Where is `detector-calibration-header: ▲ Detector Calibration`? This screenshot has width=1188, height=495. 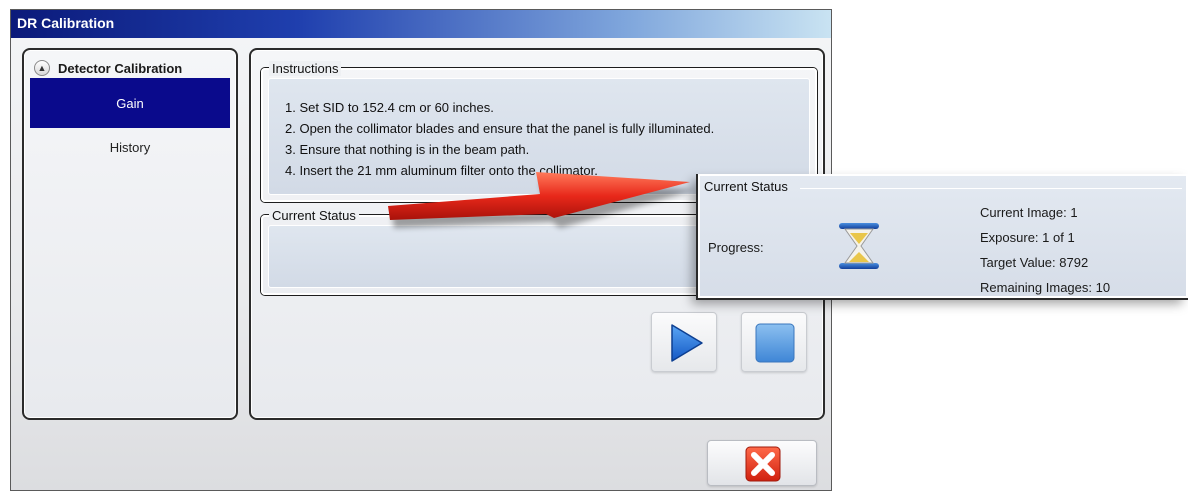
detector-calibration-header: ▲ Detector Calibration is located at coordinates (108, 68).